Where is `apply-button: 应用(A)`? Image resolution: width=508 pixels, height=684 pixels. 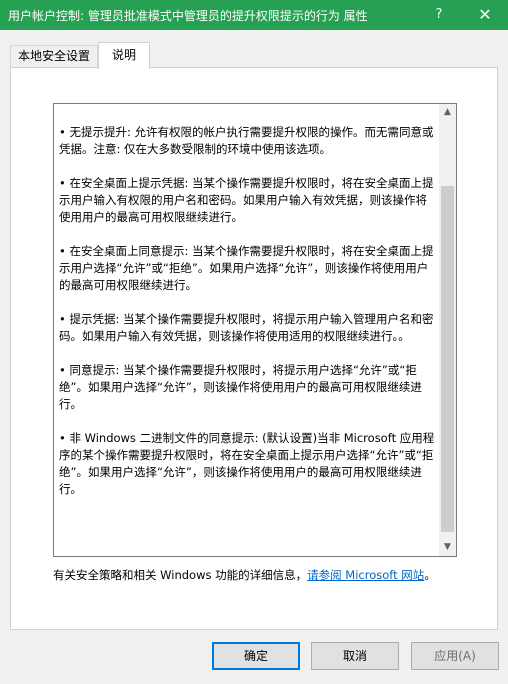 apply-button: 应用(A) is located at coordinates (455, 656).